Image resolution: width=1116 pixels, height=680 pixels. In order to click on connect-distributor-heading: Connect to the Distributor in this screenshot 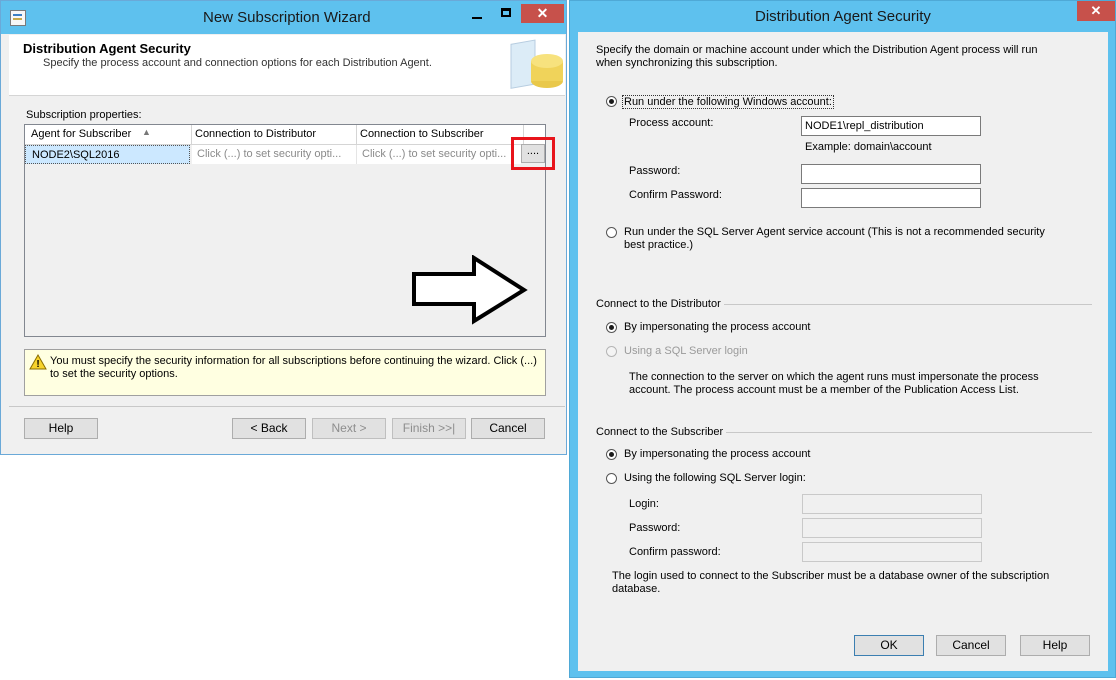, I will do `click(658, 304)`.